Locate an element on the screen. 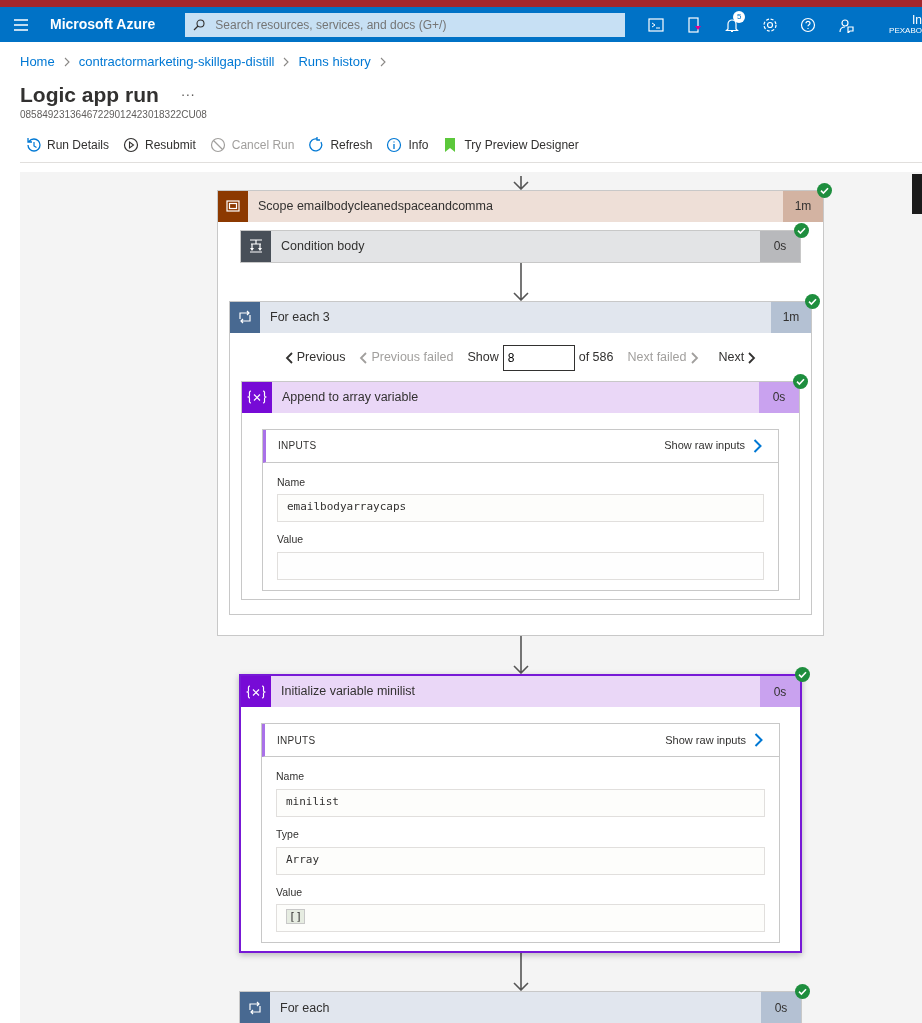  toolbar-button: Try Preview Designer is located at coordinates (510, 144).